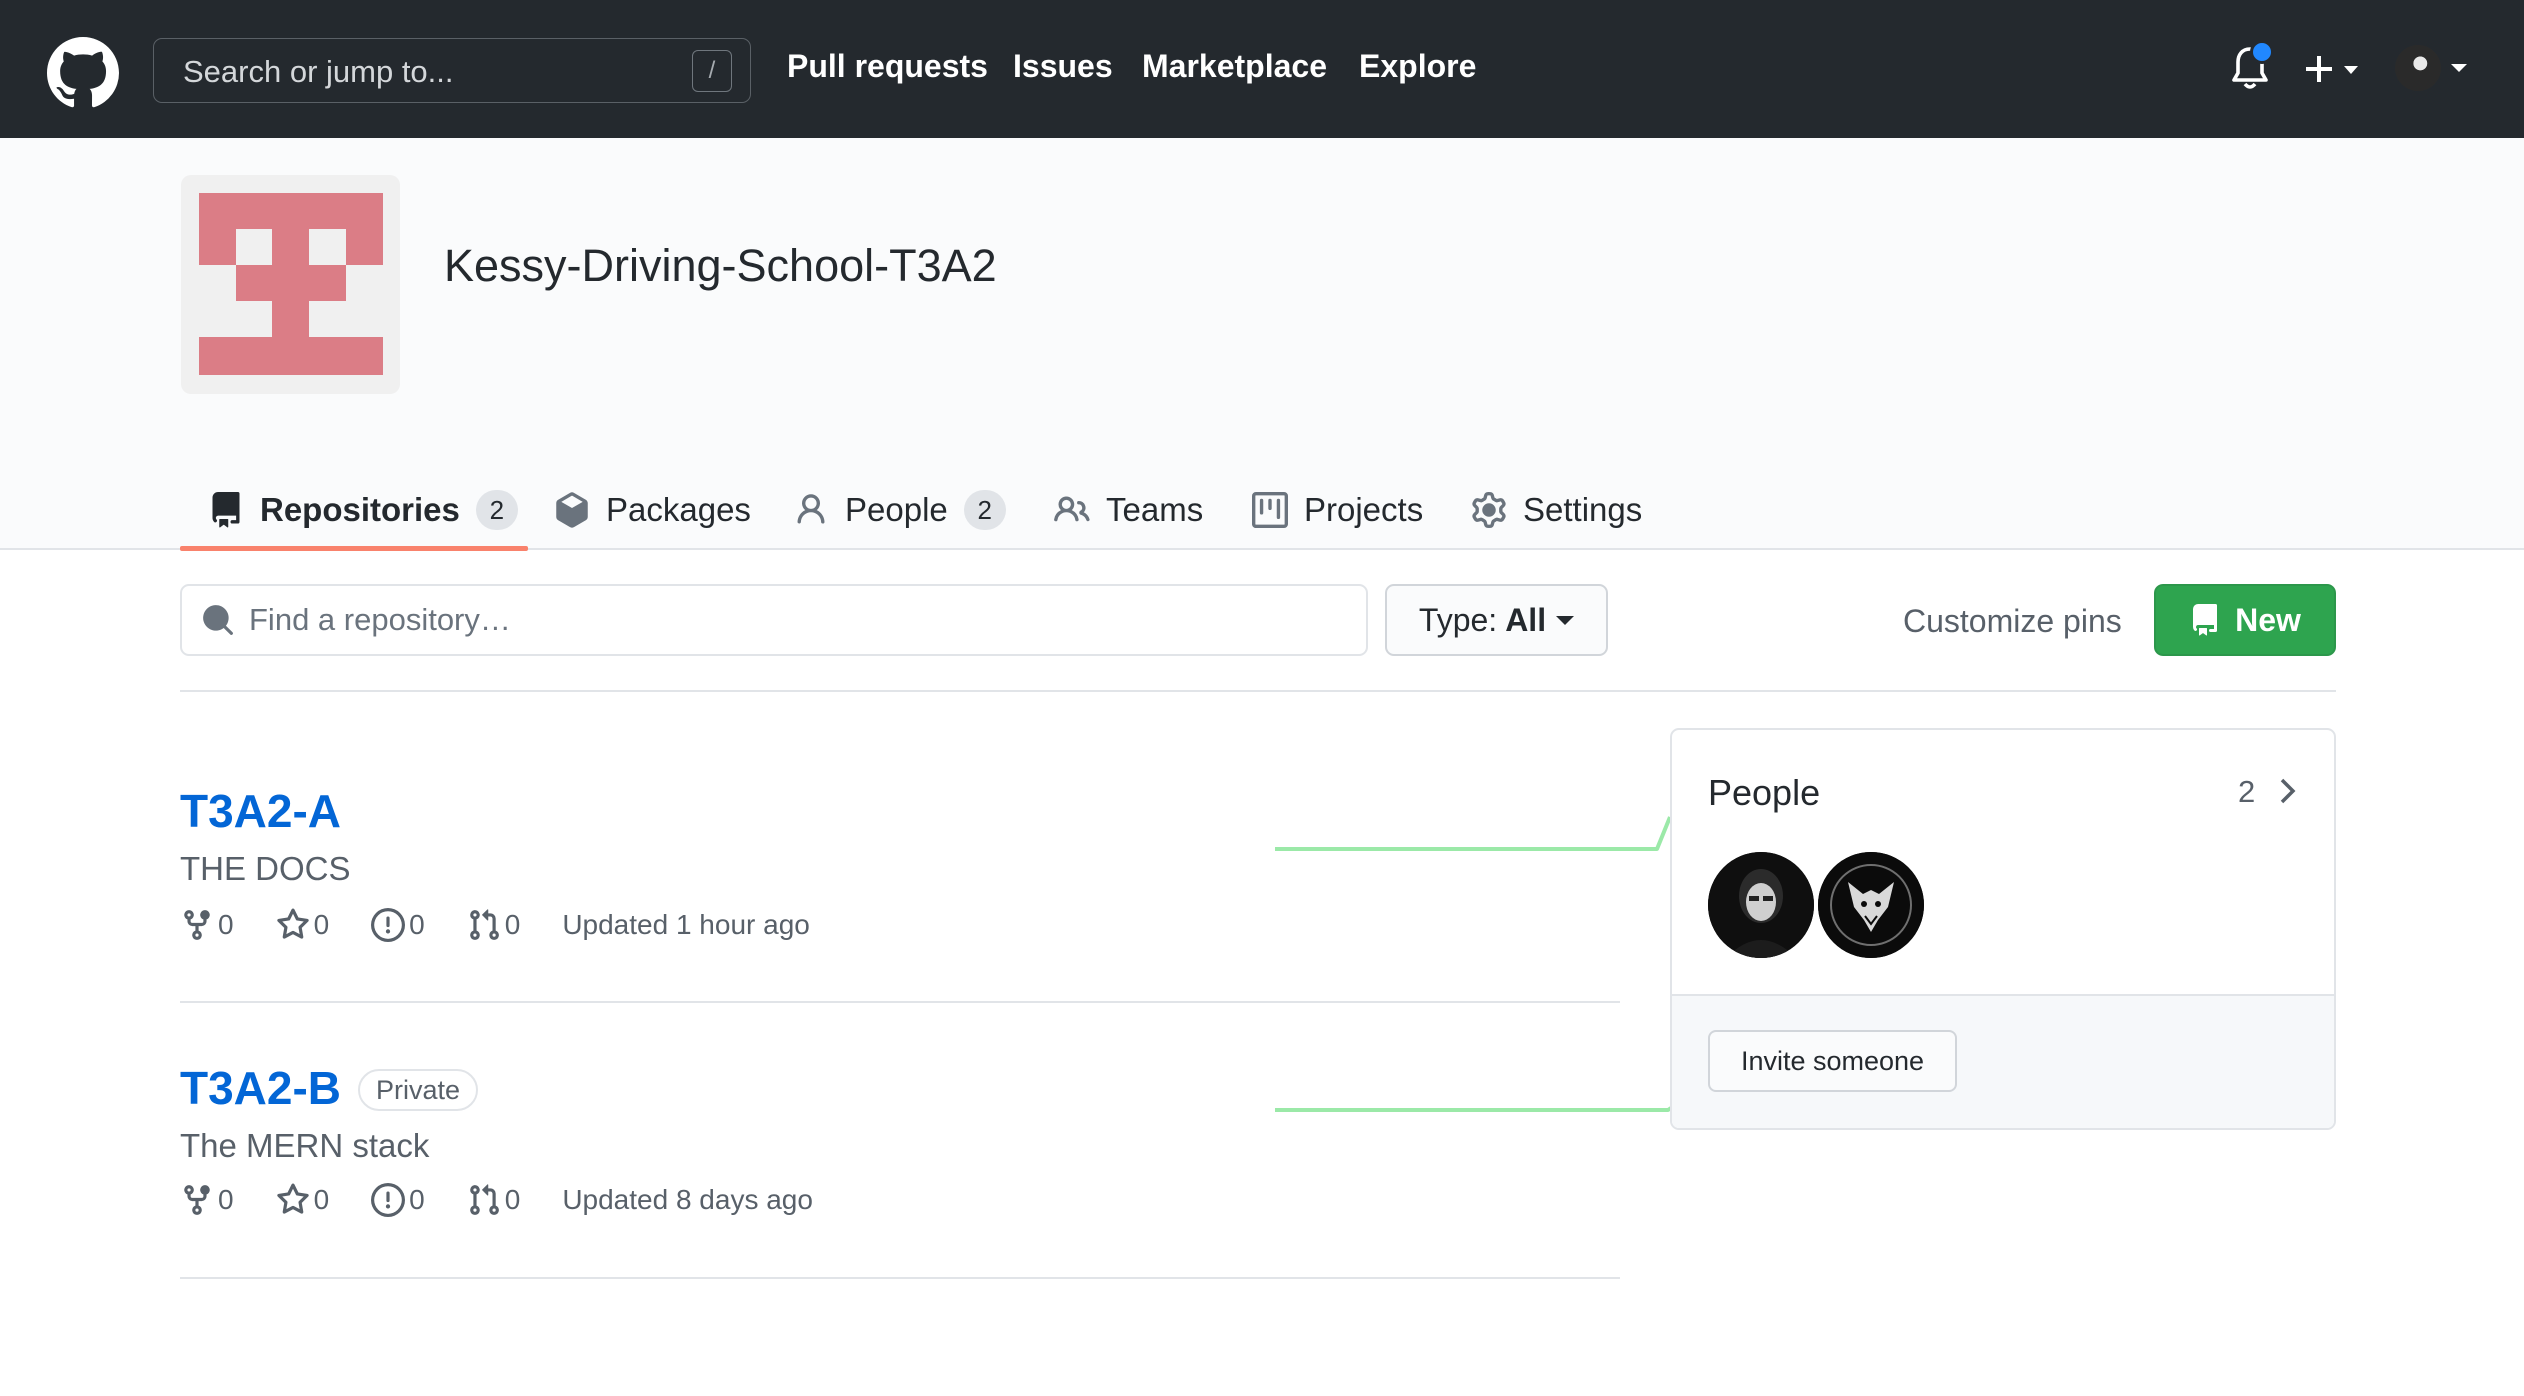 The height and width of the screenshot is (1396, 2524). Describe the element at coordinates (1072, 509) in the screenshot. I see `people-icon` at that location.